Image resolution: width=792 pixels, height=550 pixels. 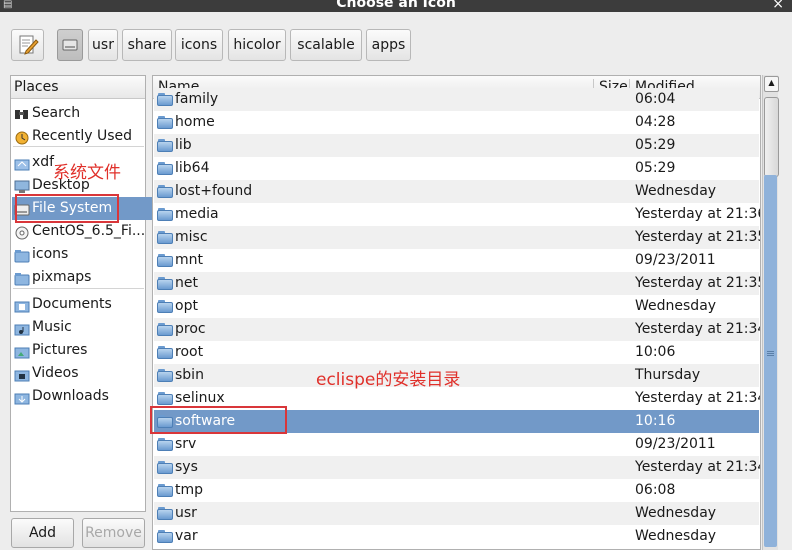 I want to click on pencil-paper-icon, so click(x=29, y=45).